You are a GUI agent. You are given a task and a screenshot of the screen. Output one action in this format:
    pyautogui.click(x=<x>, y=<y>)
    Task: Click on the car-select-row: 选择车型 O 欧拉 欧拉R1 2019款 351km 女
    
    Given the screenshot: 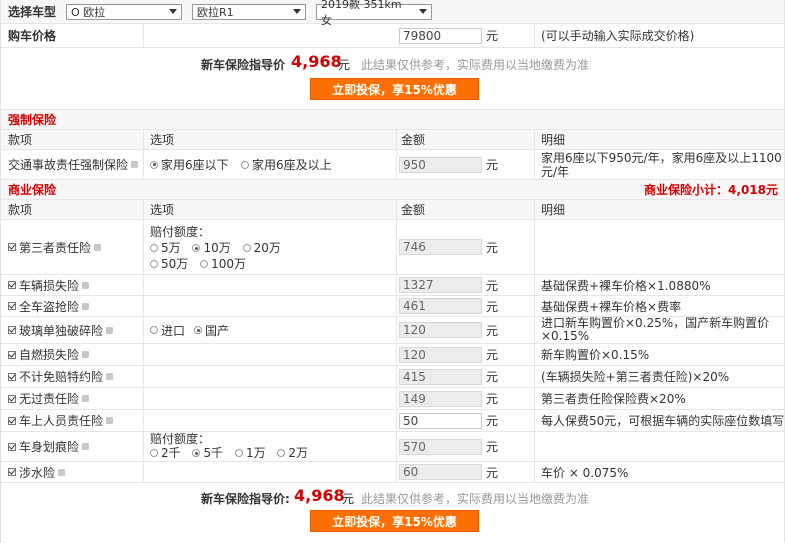 What is the action you would take?
    pyautogui.click(x=392, y=13)
    